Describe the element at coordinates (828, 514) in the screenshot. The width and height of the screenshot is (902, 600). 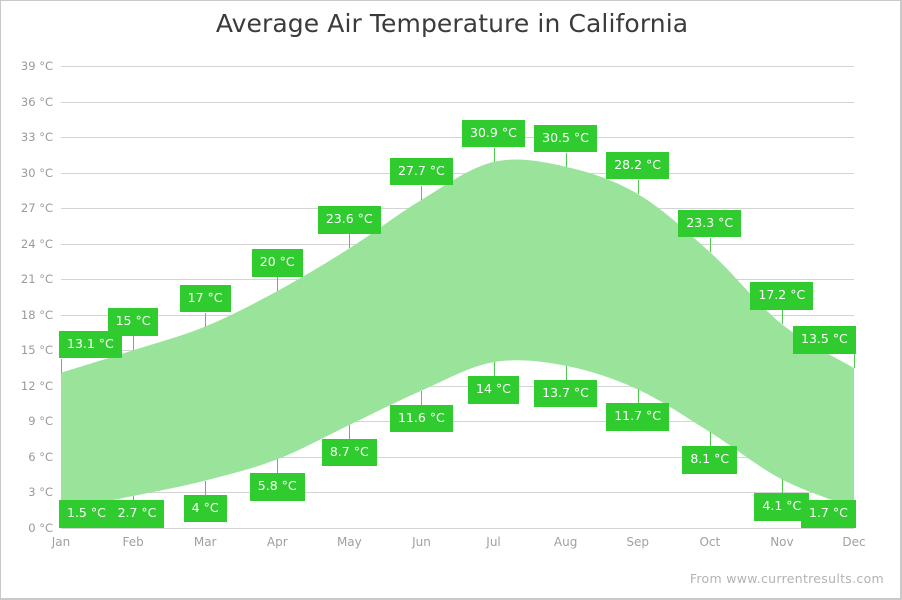
I see `data-label: 1.7 °C` at that location.